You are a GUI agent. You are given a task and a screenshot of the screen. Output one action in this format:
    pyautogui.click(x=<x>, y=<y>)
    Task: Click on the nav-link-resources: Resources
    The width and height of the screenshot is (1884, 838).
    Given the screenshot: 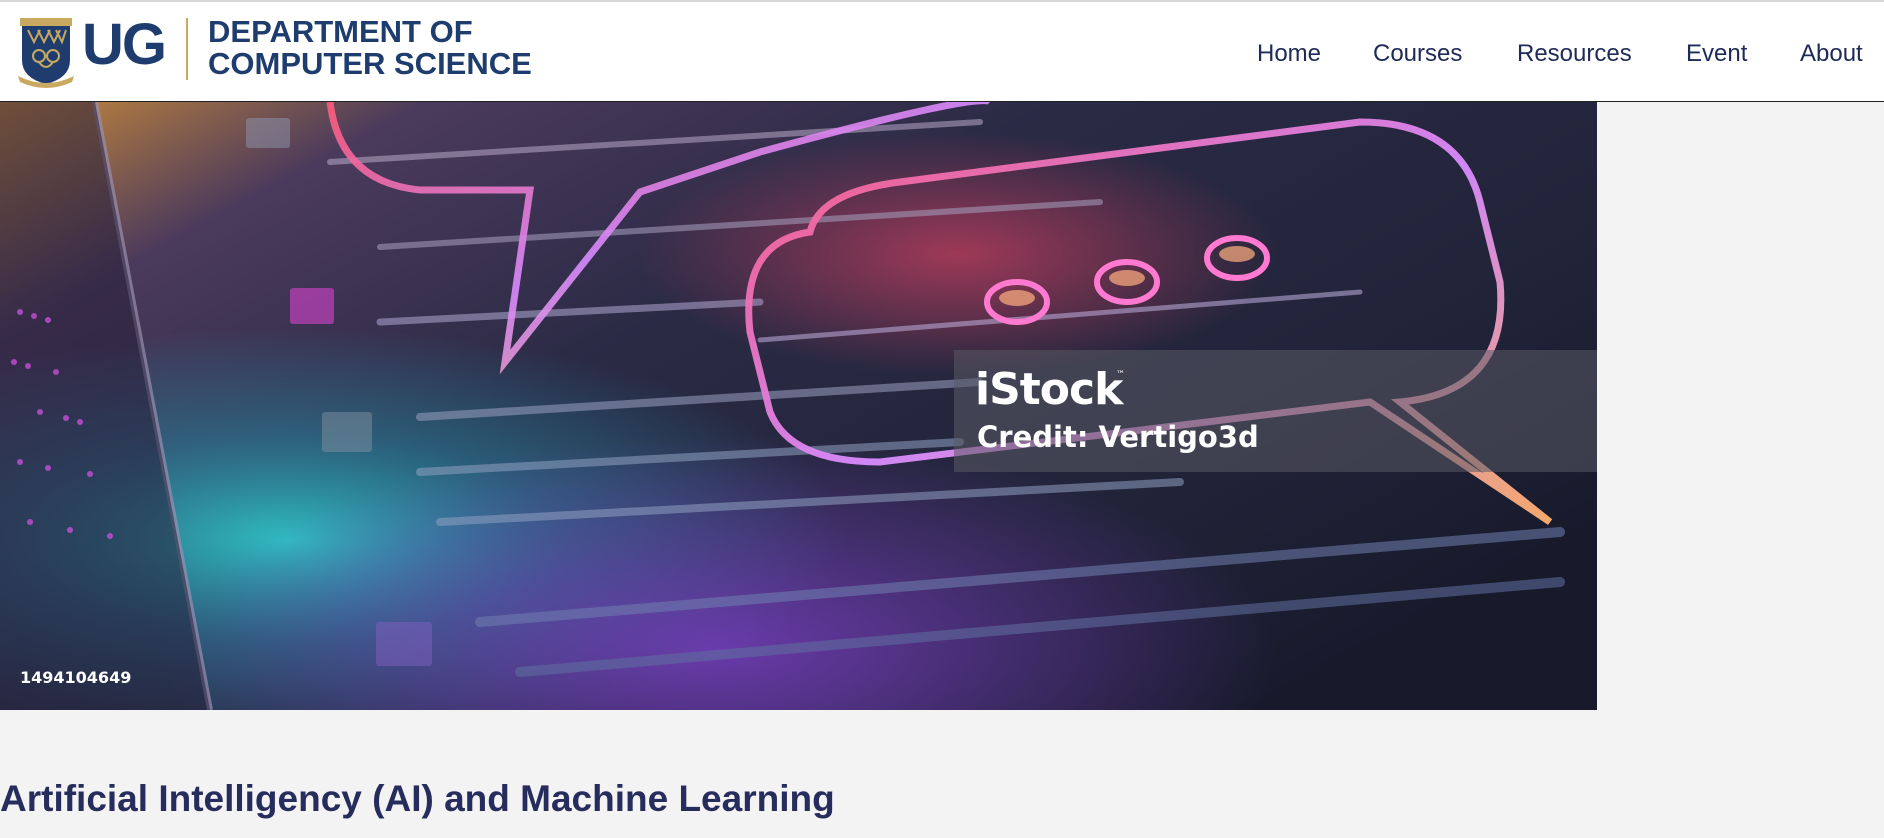 What is the action you would take?
    pyautogui.click(x=1574, y=54)
    